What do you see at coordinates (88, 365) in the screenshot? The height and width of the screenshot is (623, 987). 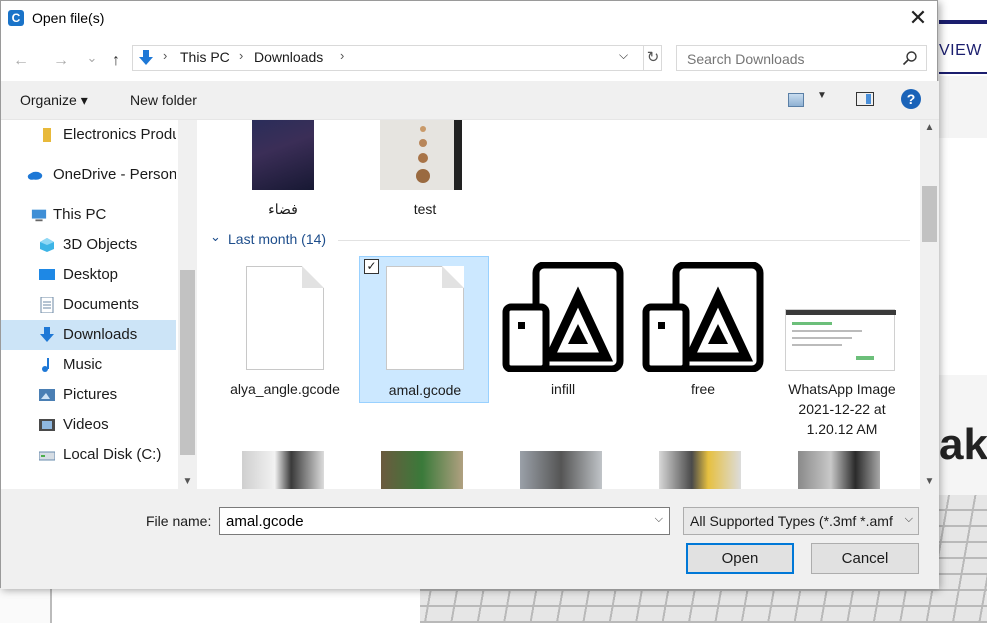 I see `sidebar-item-music: Music` at bounding box center [88, 365].